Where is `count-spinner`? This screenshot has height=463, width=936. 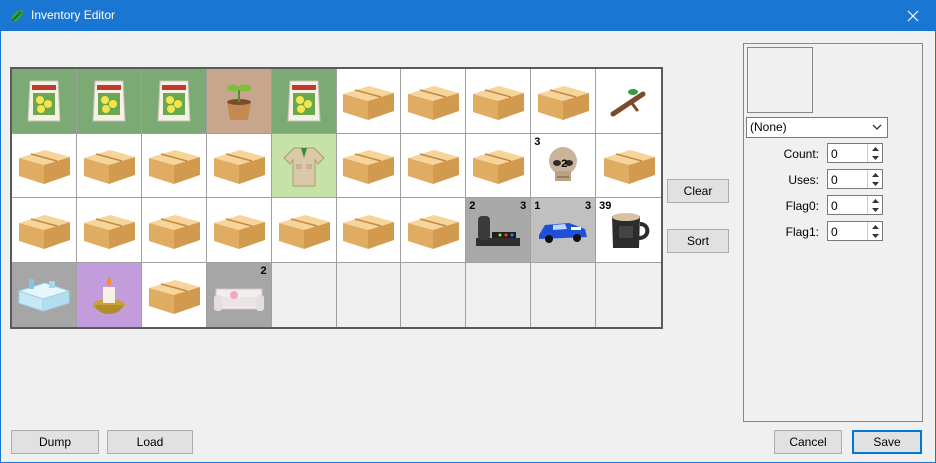
count-spinner is located at coordinates (874, 153).